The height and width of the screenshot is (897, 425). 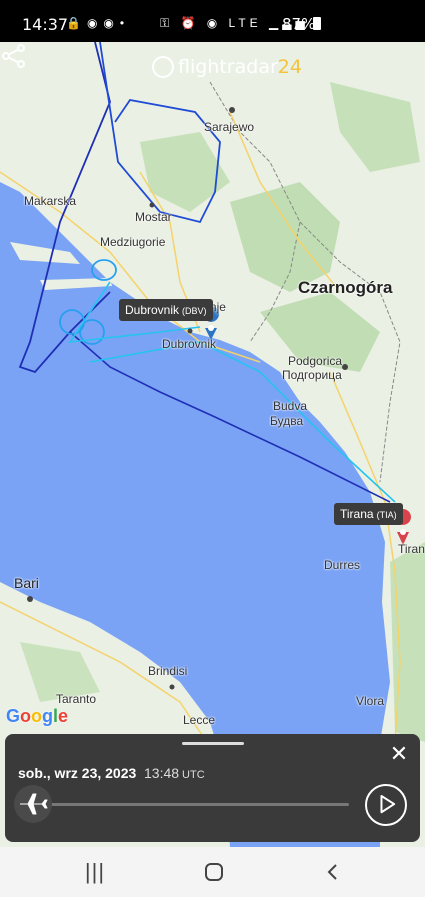 I want to click on map-label-makarska: Makarska, so click(x=50, y=201).